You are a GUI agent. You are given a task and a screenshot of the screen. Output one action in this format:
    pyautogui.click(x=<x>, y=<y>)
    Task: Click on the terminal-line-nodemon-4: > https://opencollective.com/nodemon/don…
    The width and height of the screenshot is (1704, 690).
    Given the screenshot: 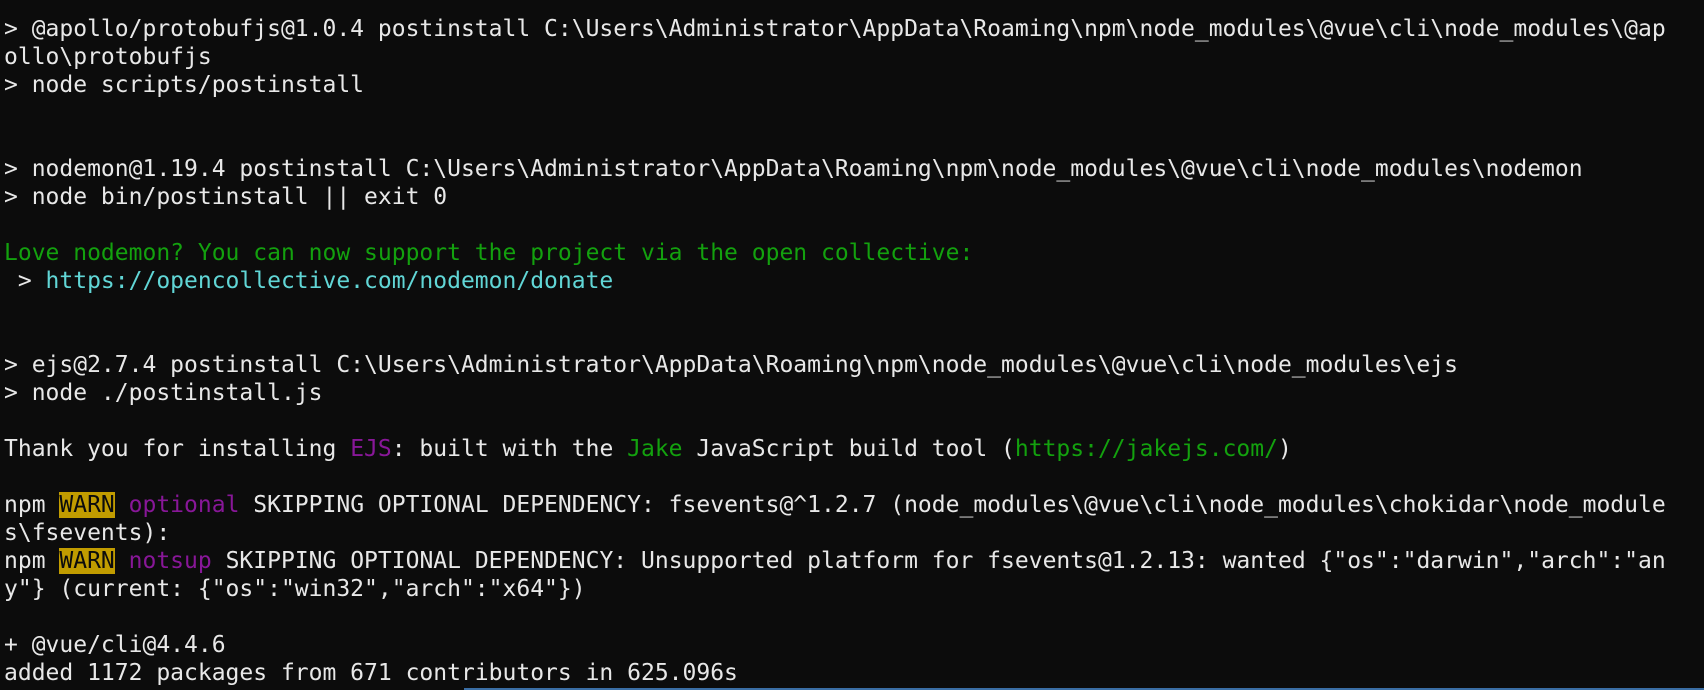 What is the action you would take?
    pyautogui.click(x=854, y=281)
    